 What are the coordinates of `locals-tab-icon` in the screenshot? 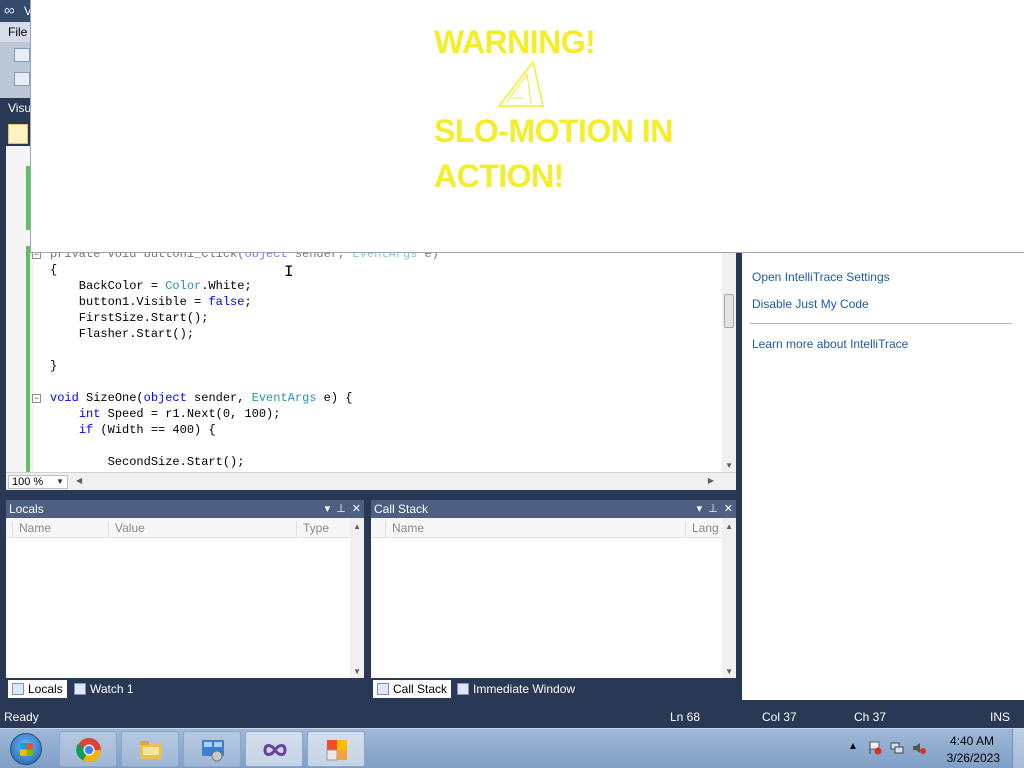 It's located at (18, 689).